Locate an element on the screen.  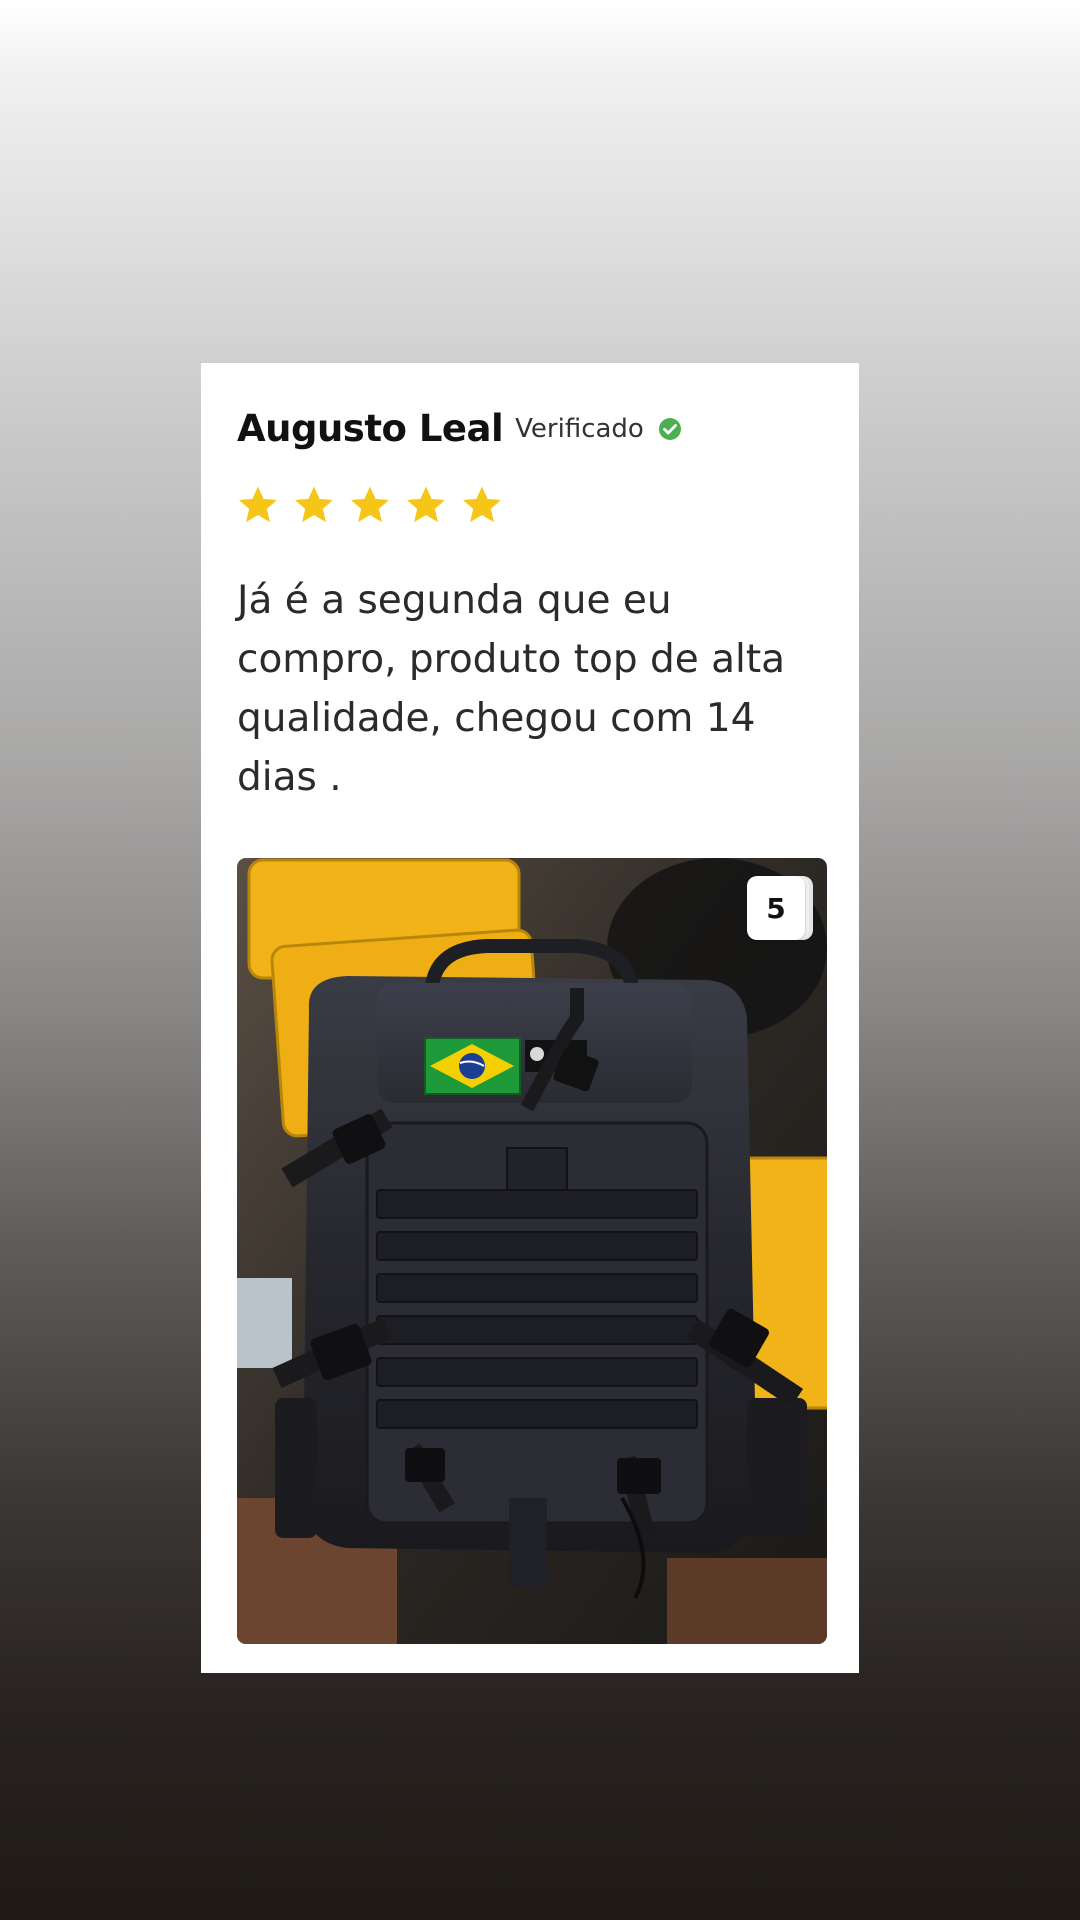
reviewer-name: Augusto Leal is located at coordinates (370, 428).